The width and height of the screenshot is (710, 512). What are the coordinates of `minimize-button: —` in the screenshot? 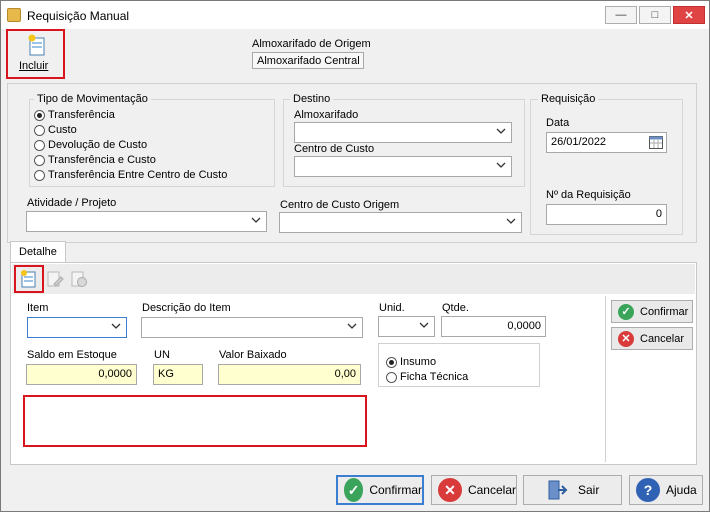 It's located at (621, 15).